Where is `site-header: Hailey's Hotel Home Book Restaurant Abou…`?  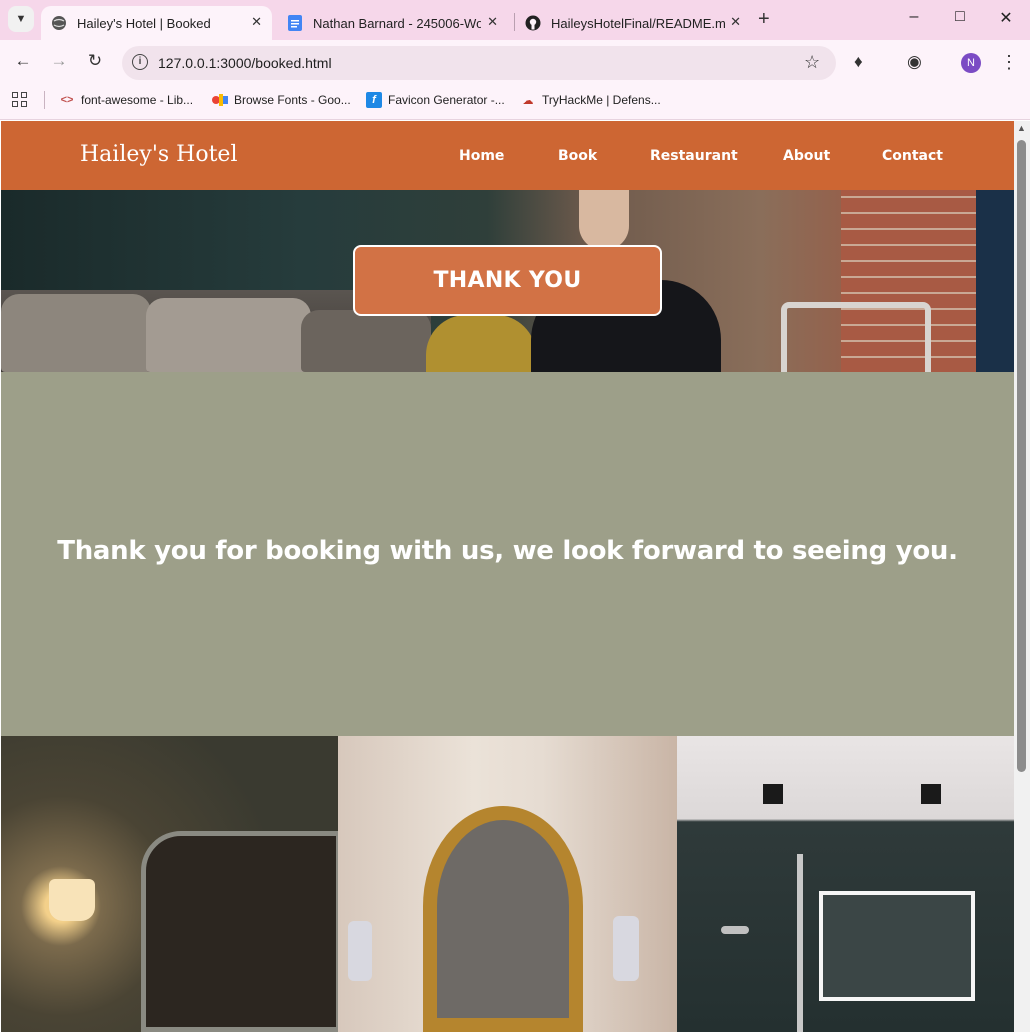 site-header: Hailey's Hotel Home Book Restaurant Abou… is located at coordinates (507, 155).